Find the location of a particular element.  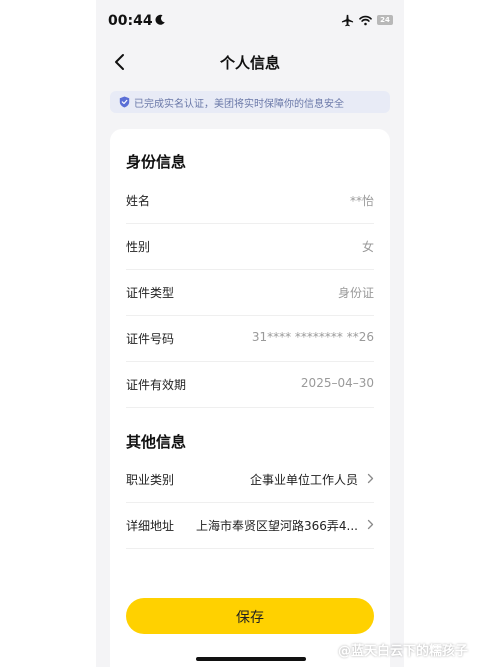

row-value: 2025–04–30 is located at coordinates (337, 383).